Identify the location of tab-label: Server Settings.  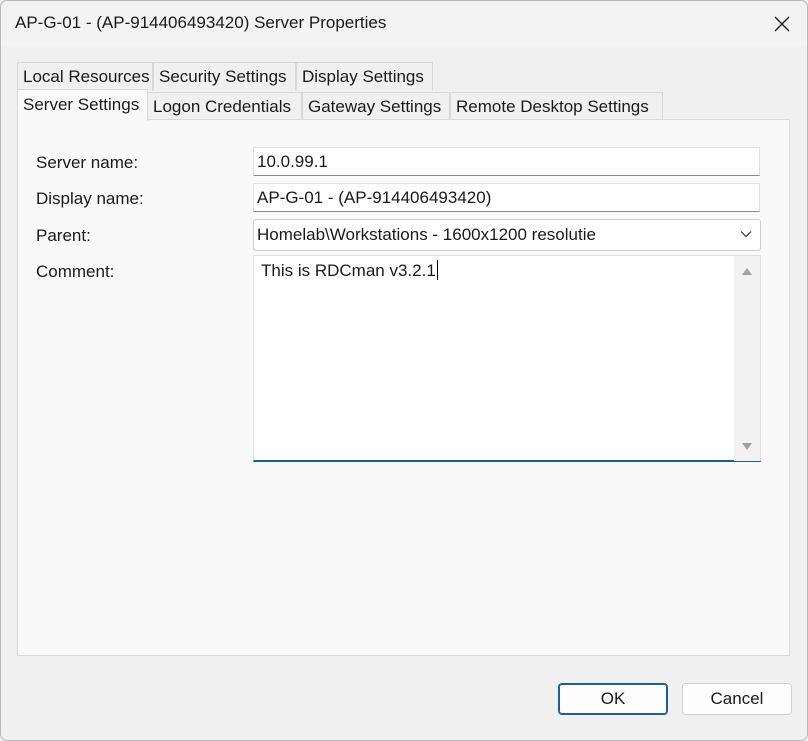
(81, 104).